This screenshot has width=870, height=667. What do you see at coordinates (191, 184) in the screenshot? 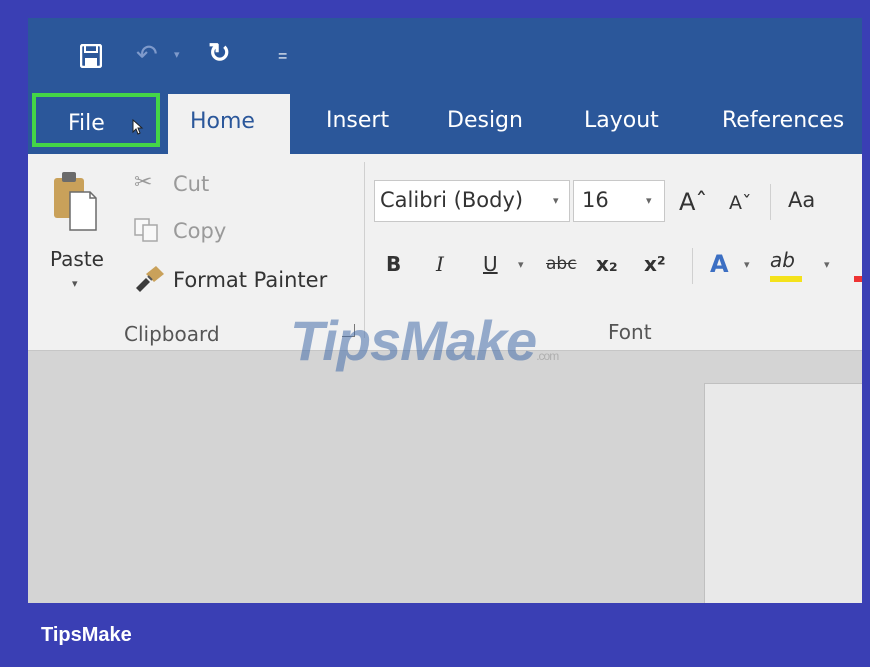
I see `cut-button-label: Cut` at bounding box center [191, 184].